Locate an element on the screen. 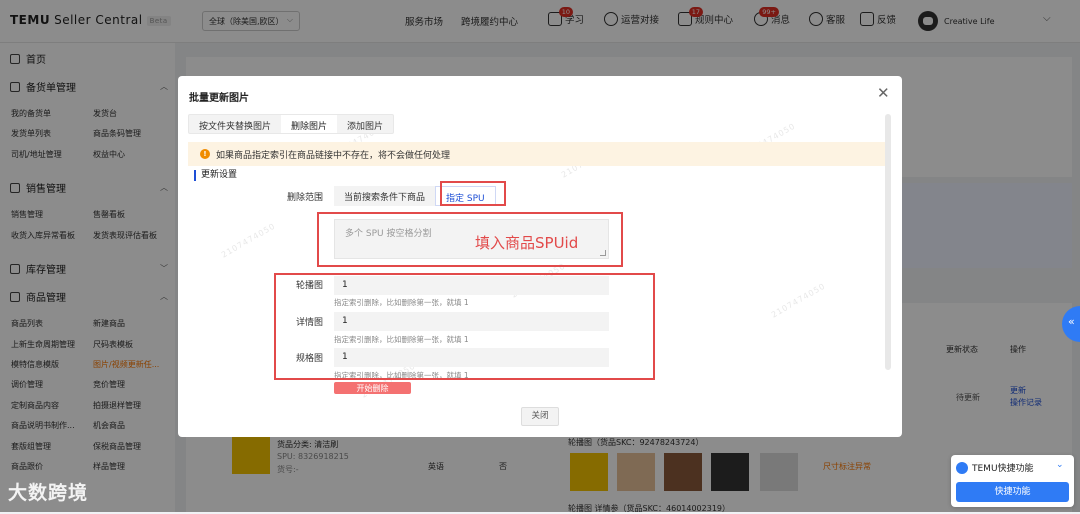 This screenshot has height=514, width=1080. alert-text: 如果商品指定索引在商品链接中不存在，将不会做任何处理 is located at coordinates (333, 156).